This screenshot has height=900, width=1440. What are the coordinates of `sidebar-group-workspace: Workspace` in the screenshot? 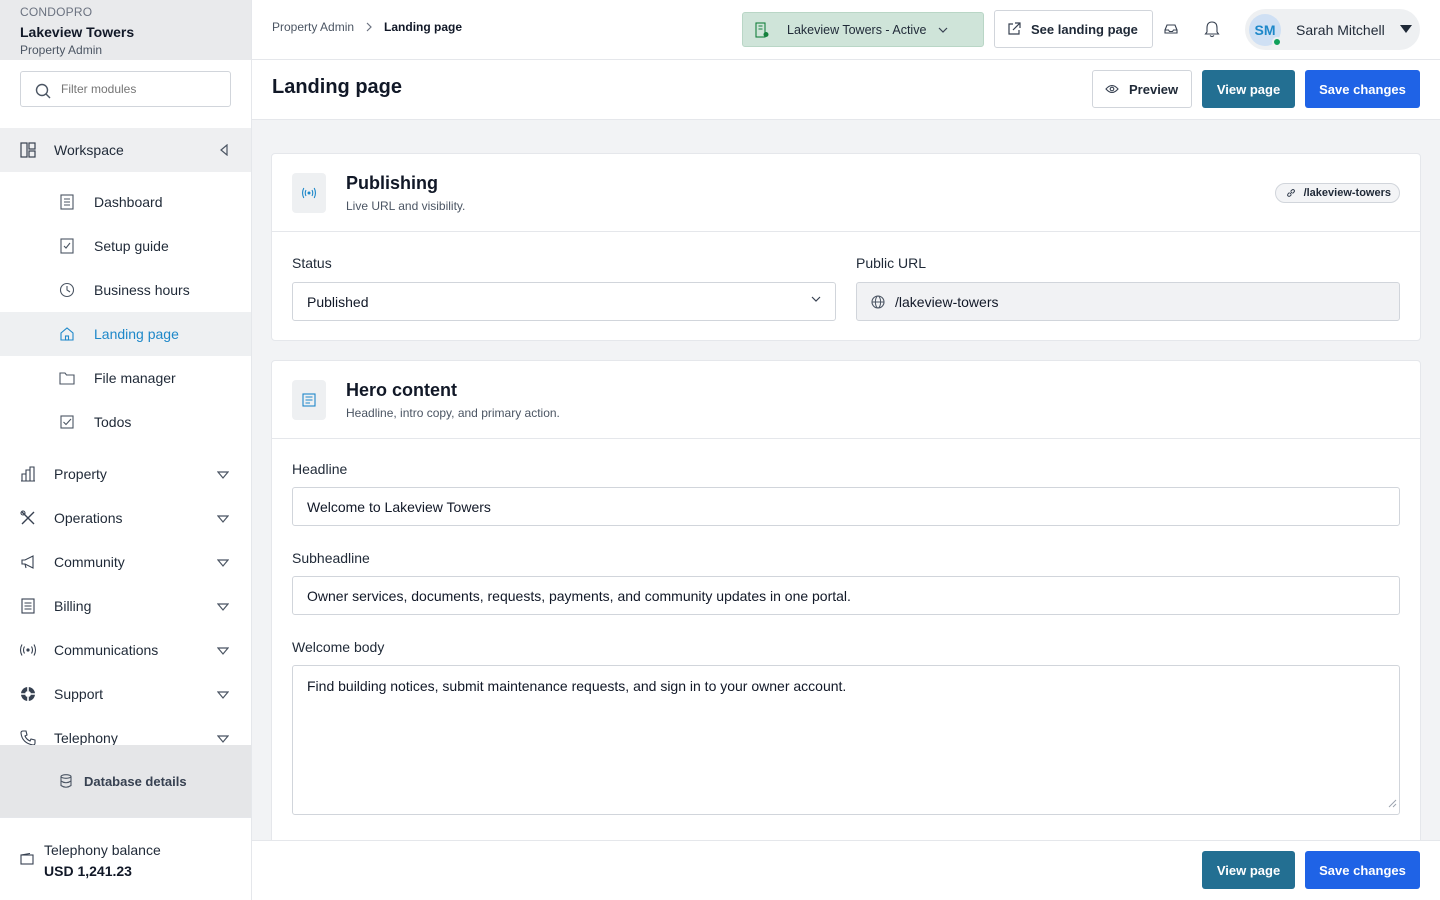 It's located at (125, 150).